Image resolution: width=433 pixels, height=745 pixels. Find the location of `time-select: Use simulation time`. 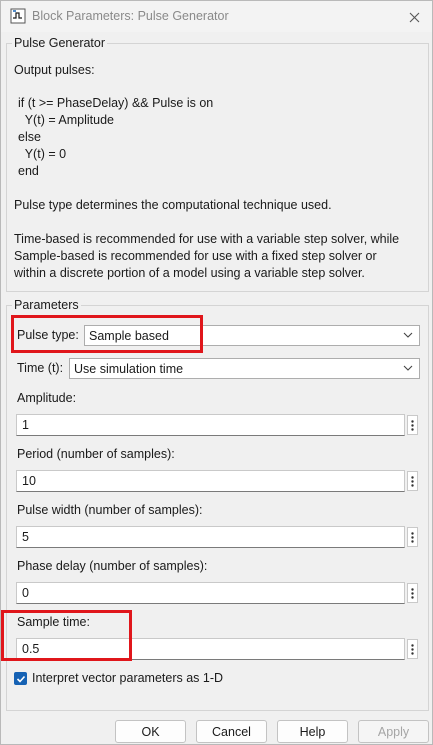

time-select: Use simulation time is located at coordinates (244, 368).